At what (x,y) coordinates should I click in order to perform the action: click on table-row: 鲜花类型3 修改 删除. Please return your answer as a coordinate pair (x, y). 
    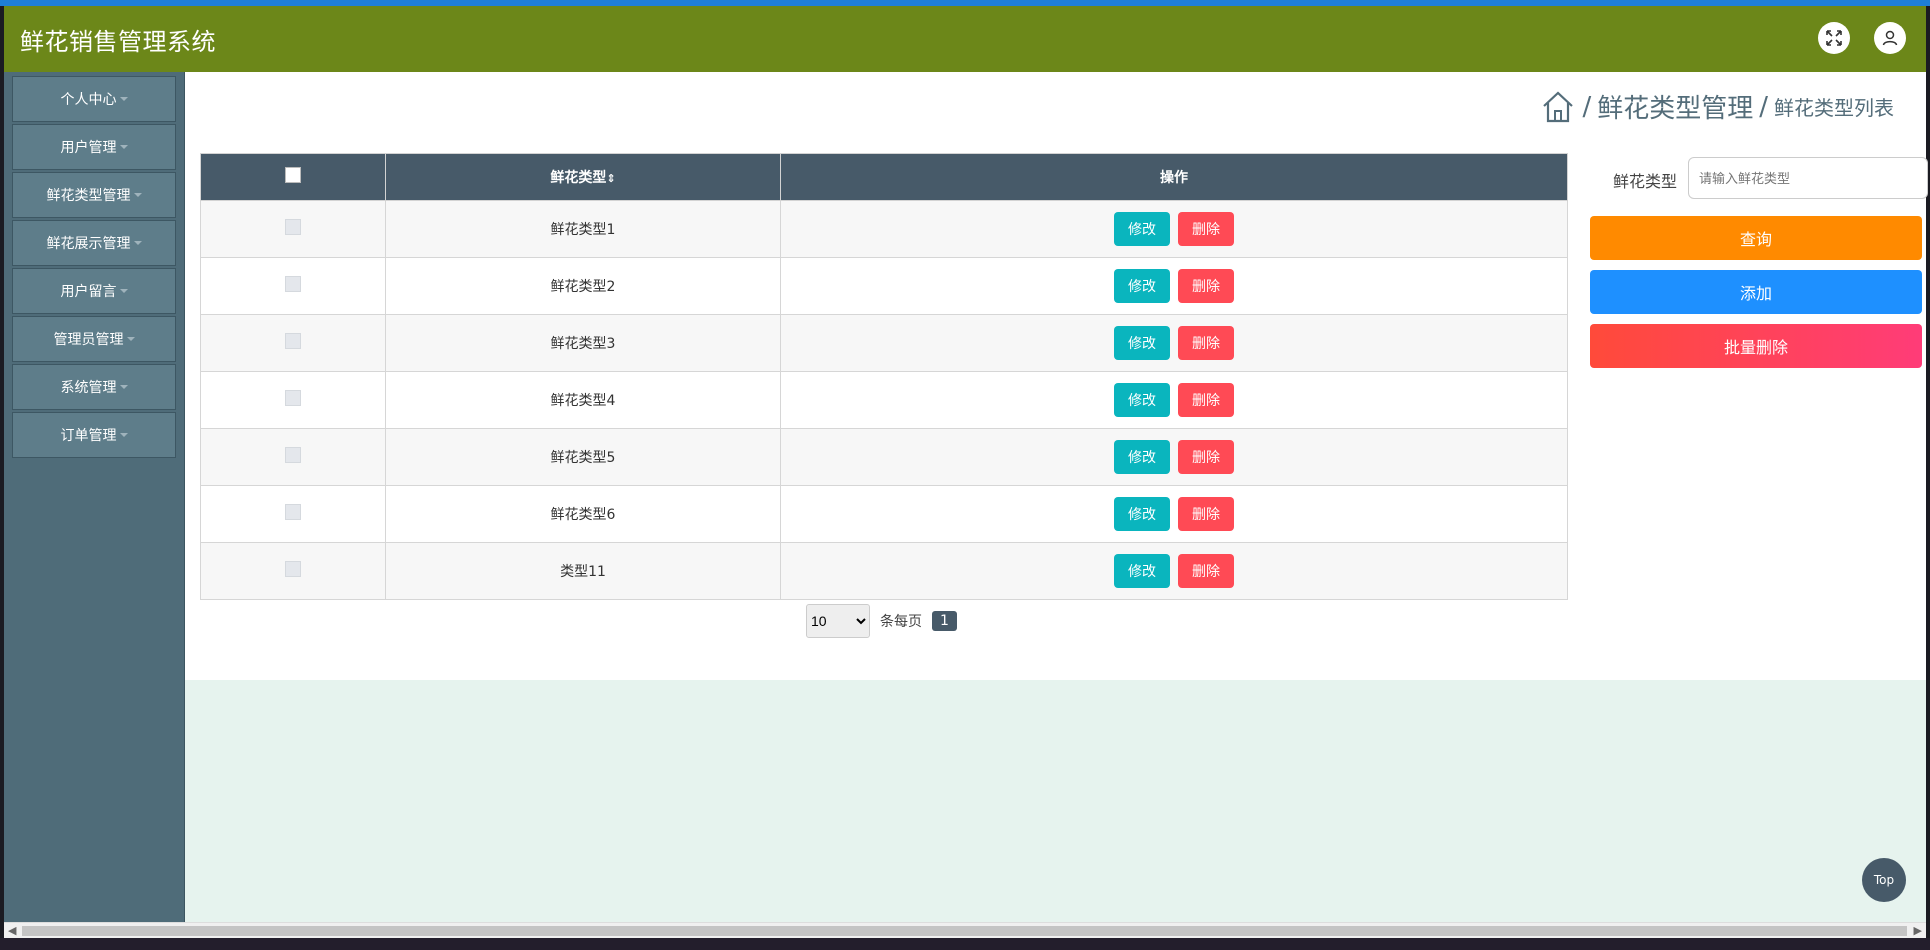
    Looking at the image, I should click on (884, 343).